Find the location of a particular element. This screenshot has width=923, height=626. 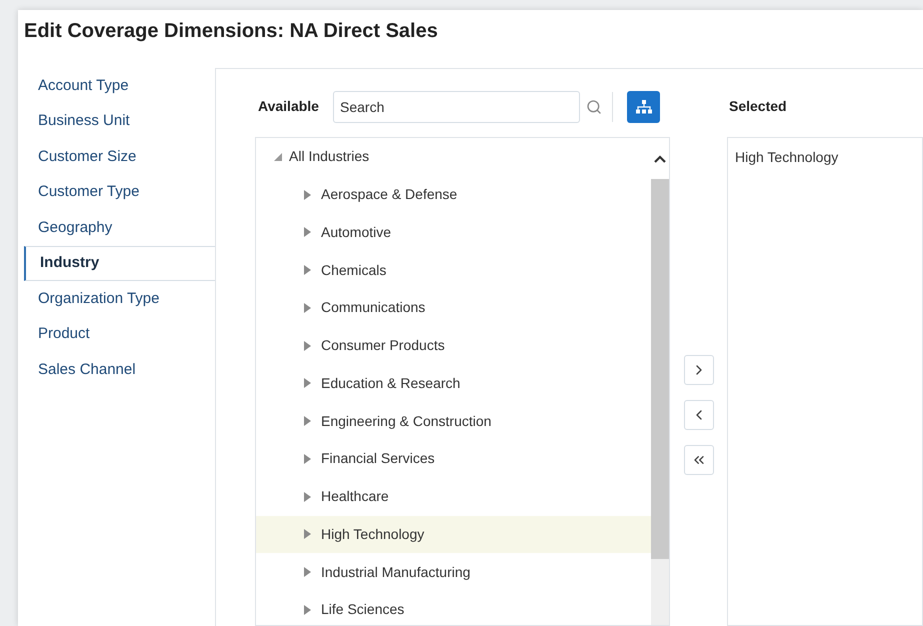

sidebar-item: Customer Size is located at coordinates (119, 156).